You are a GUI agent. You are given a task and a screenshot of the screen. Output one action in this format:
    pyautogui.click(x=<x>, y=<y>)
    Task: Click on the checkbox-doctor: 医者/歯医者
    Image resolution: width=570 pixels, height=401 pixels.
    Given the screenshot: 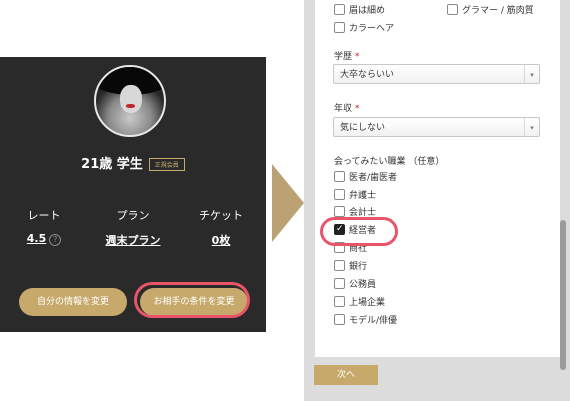 What is the action you would take?
    pyautogui.click(x=365, y=178)
    